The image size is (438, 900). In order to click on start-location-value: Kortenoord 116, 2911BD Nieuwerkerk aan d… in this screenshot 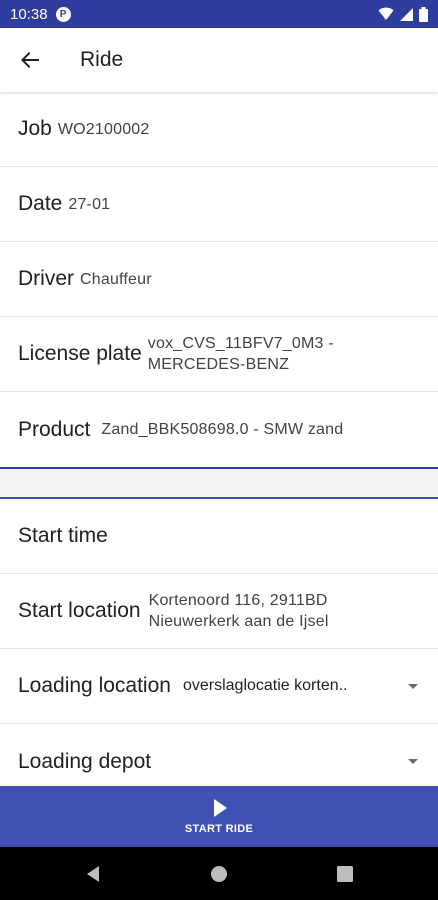, I will do `click(238, 611)`.